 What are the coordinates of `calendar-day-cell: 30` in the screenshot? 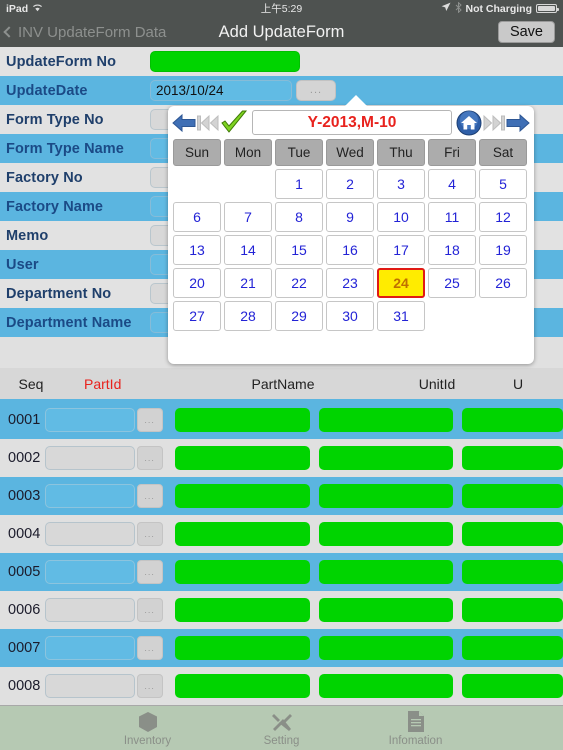 It's located at (350, 316).